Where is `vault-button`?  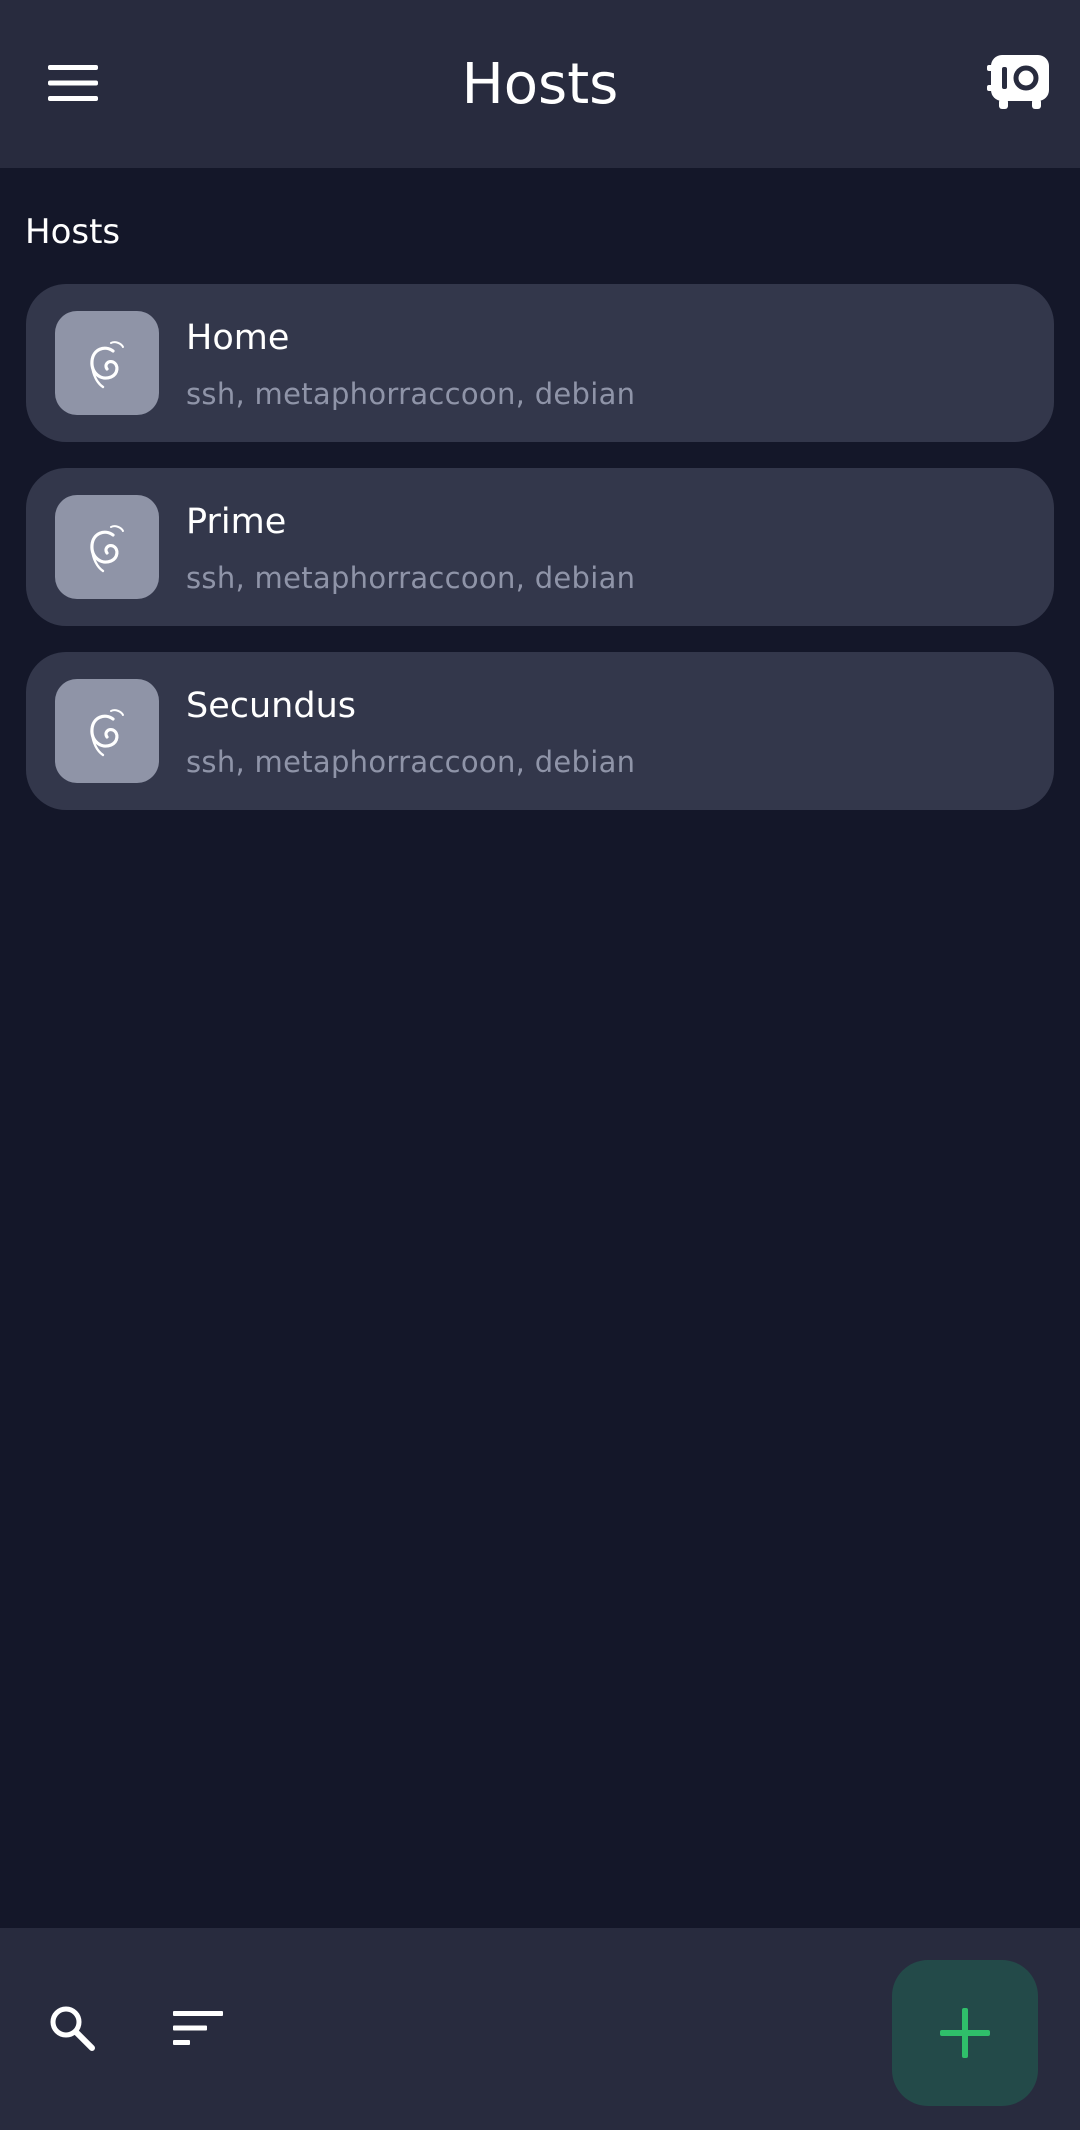
vault-button is located at coordinates (1018, 82).